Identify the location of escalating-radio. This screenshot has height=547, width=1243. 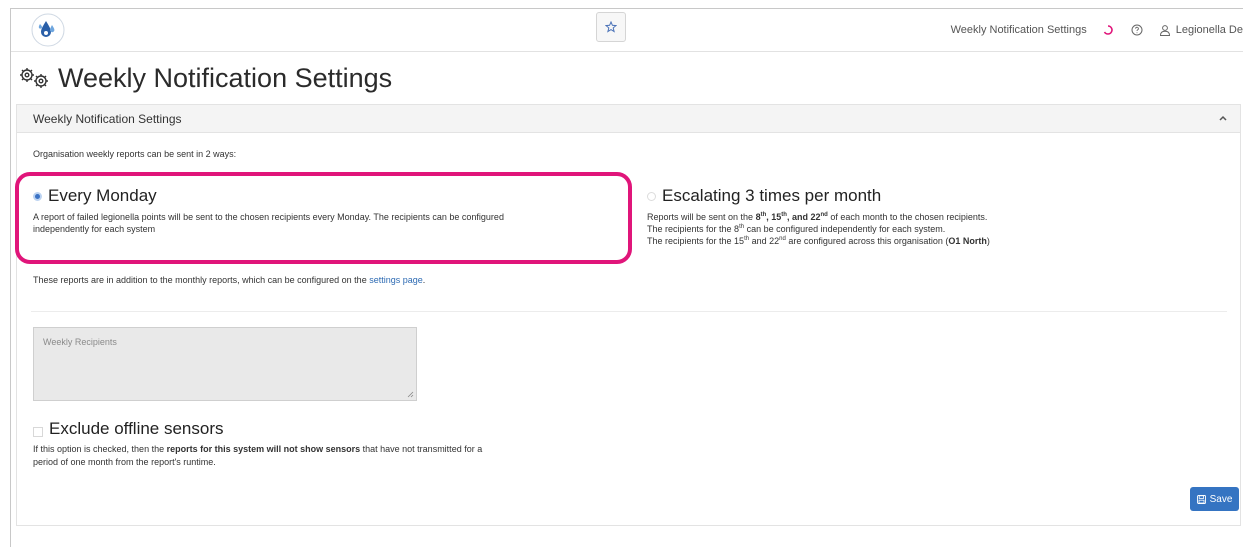
(651, 196).